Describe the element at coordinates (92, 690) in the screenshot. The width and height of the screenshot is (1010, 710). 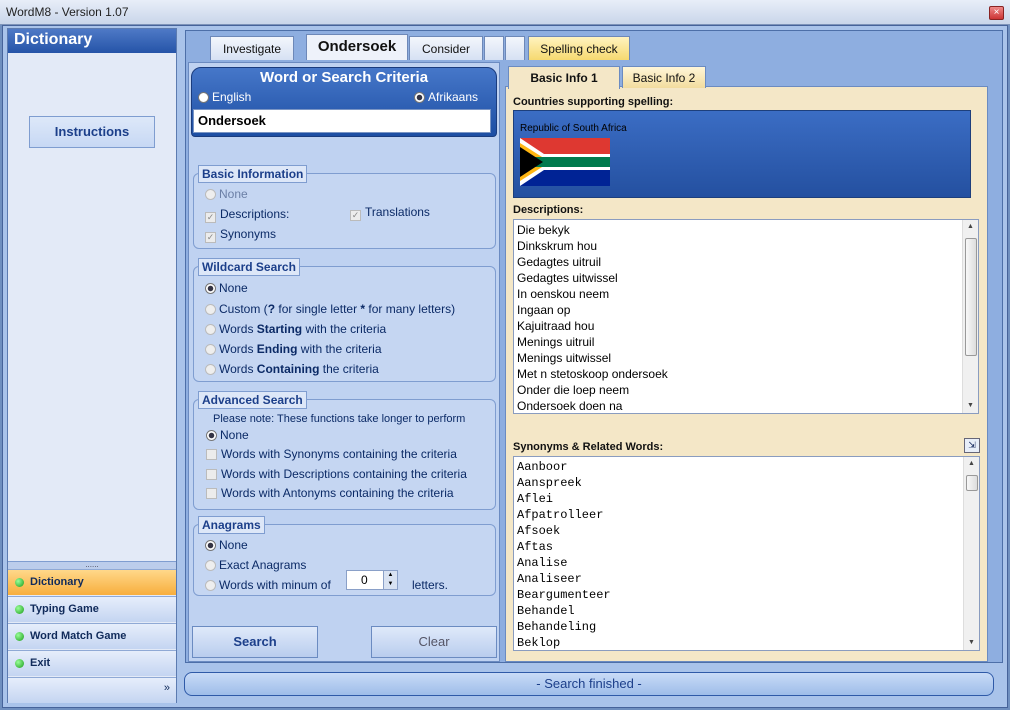
I see `chevron-more-icon: »` at that location.